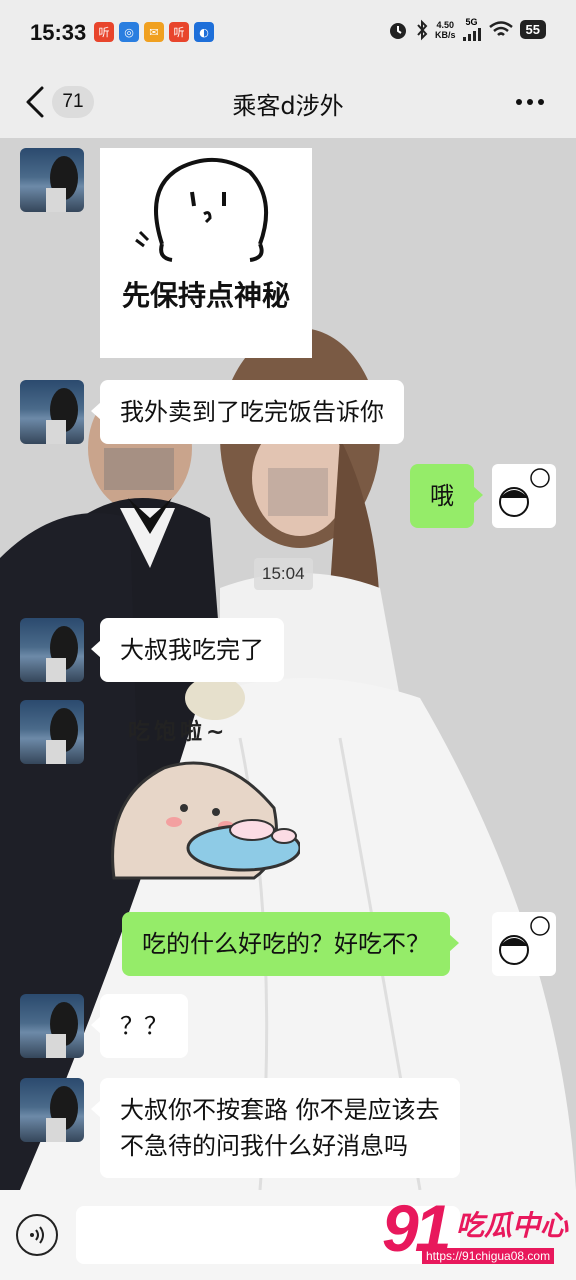  I want to click on voice-input-button, so click(37, 1235).